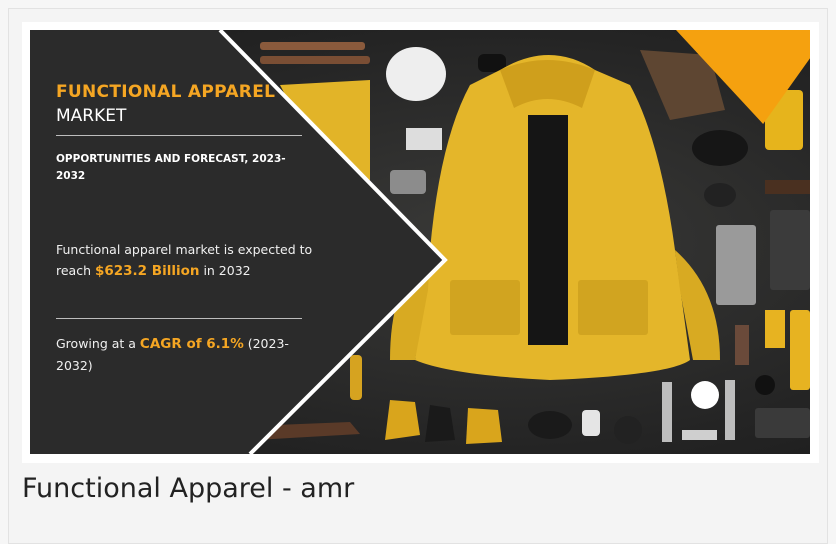 The width and height of the screenshot is (836, 544). I want to click on stat-text: Growing at a, so click(98, 343).